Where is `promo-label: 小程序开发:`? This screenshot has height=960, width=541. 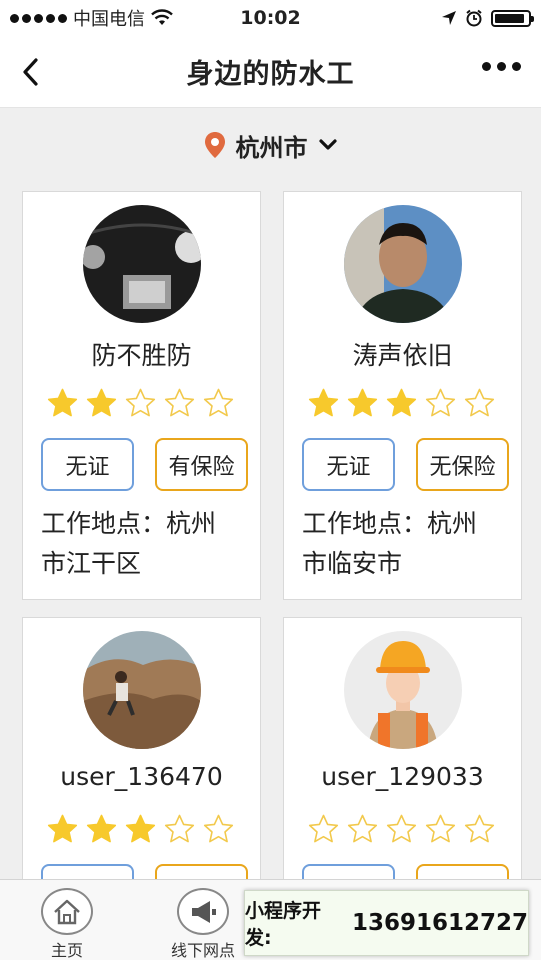 promo-label: 小程序开发: is located at coordinates (283, 924).